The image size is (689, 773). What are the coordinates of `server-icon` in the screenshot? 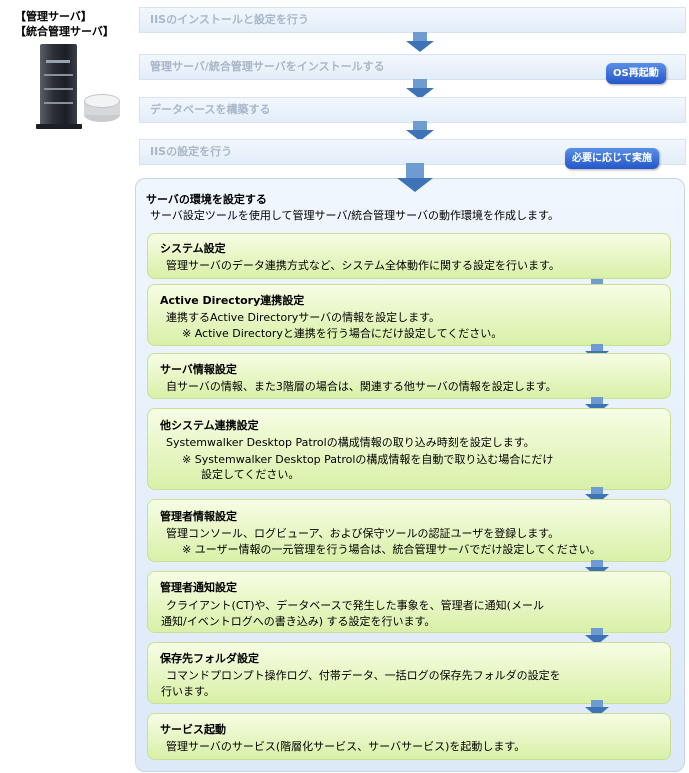 It's located at (58, 86).